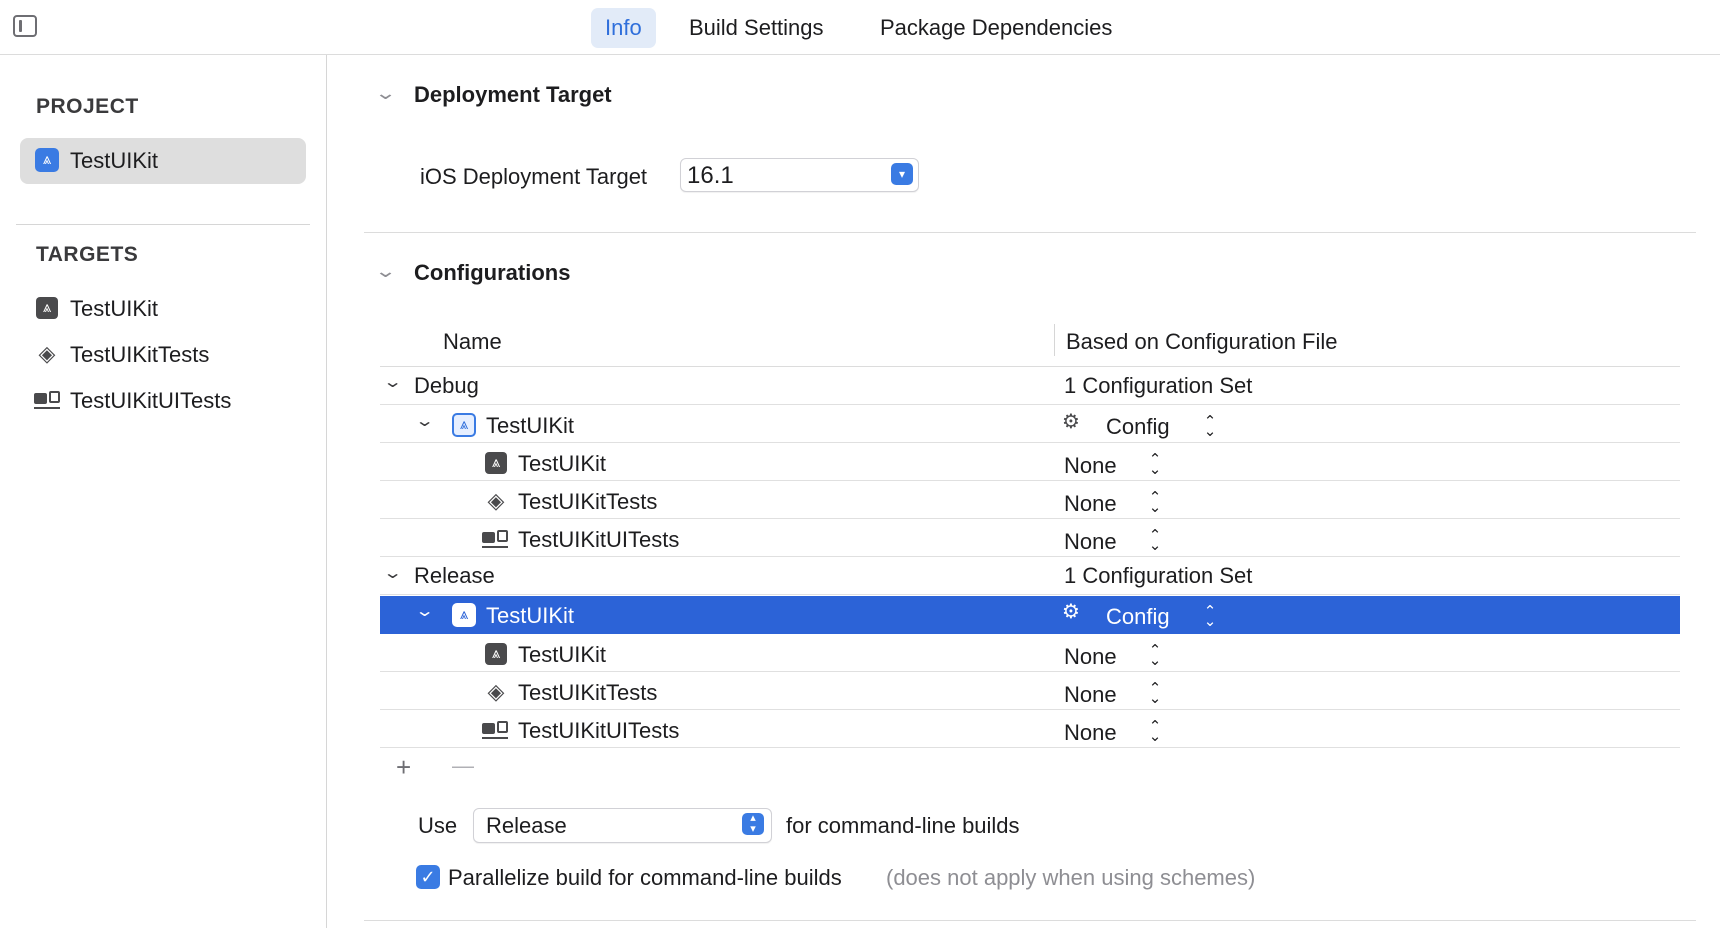 This screenshot has height=928, width=1720. I want to click on table-row-release, so click(1030, 576).